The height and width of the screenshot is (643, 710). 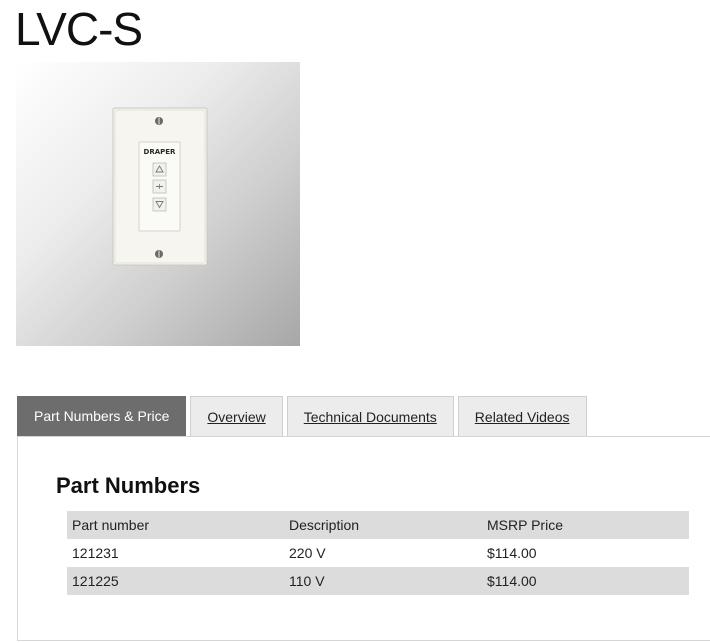 I want to click on column-header-msrp-price: MSRP Price, so click(x=525, y=525).